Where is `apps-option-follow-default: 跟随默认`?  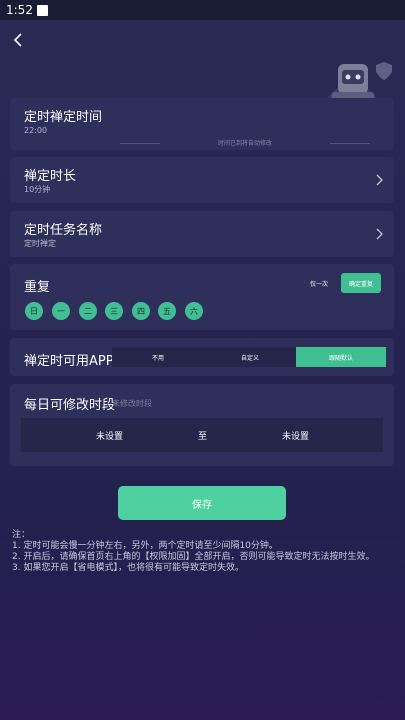
apps-option-follow-default: 跟随默认 is located at coordinates (341, 357).